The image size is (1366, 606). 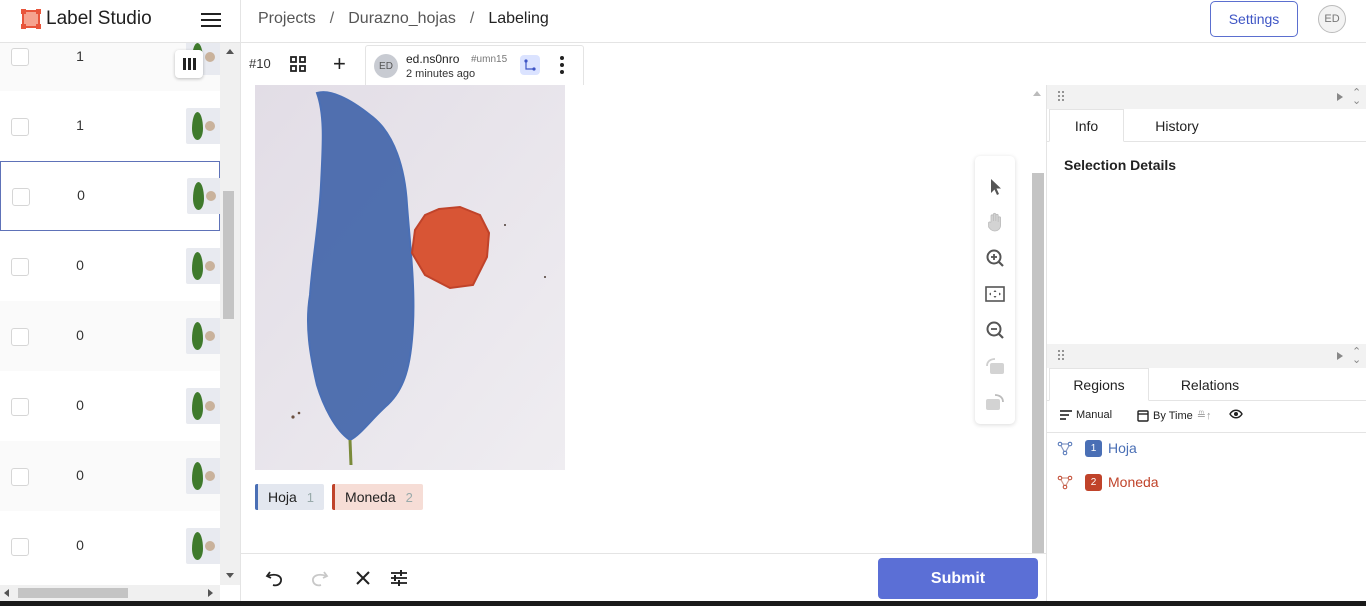 I want to click on settings-button: Settings, so click(x=1254, y=19).